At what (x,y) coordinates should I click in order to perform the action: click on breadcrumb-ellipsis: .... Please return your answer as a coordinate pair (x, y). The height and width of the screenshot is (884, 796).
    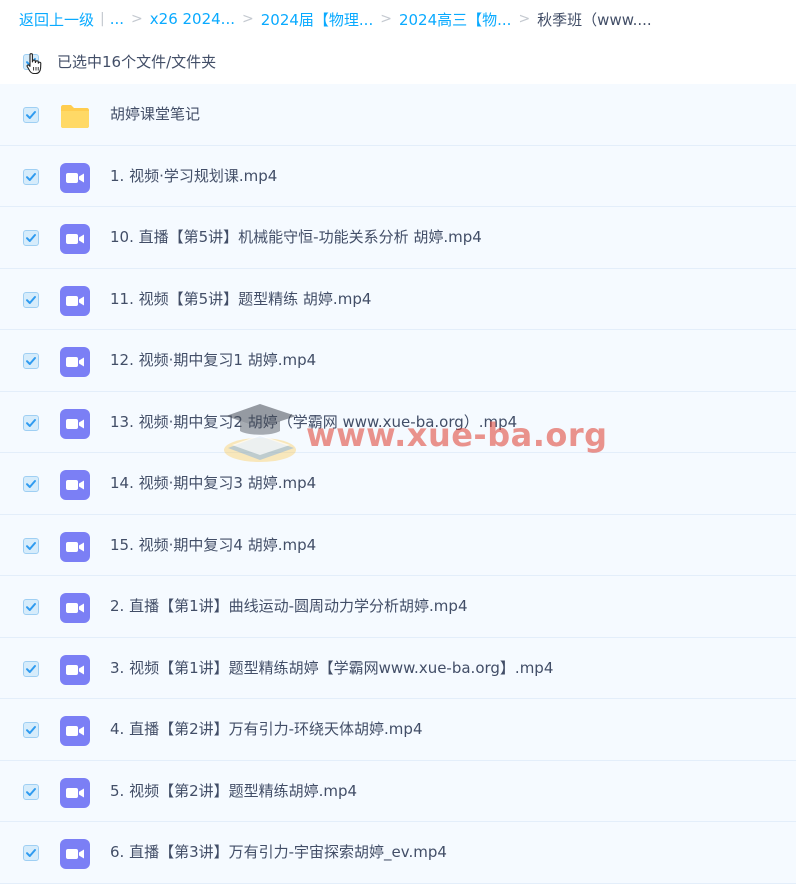
    Looking at the image, I should click on (117, 19).